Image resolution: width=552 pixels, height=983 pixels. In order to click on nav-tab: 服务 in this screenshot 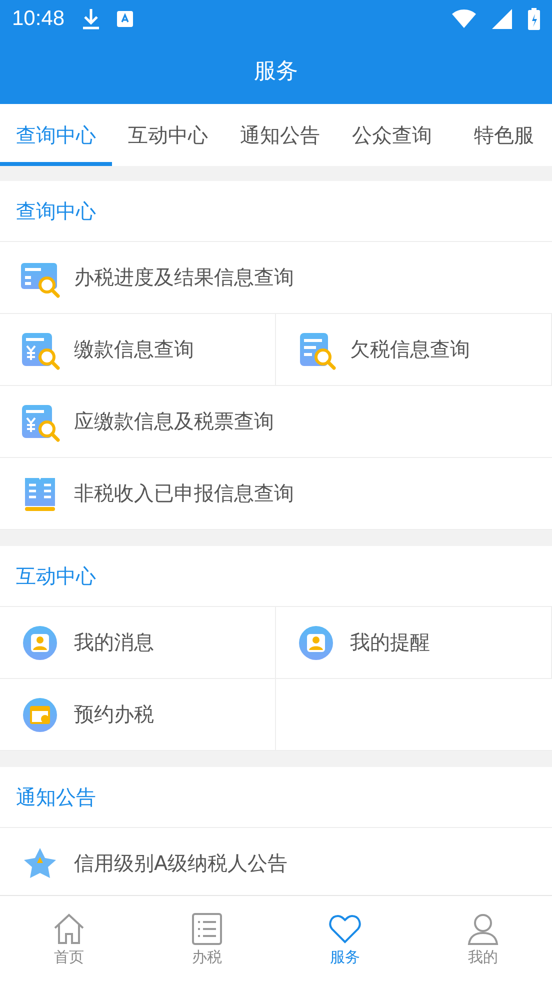, I will do `click(345, 939)`.